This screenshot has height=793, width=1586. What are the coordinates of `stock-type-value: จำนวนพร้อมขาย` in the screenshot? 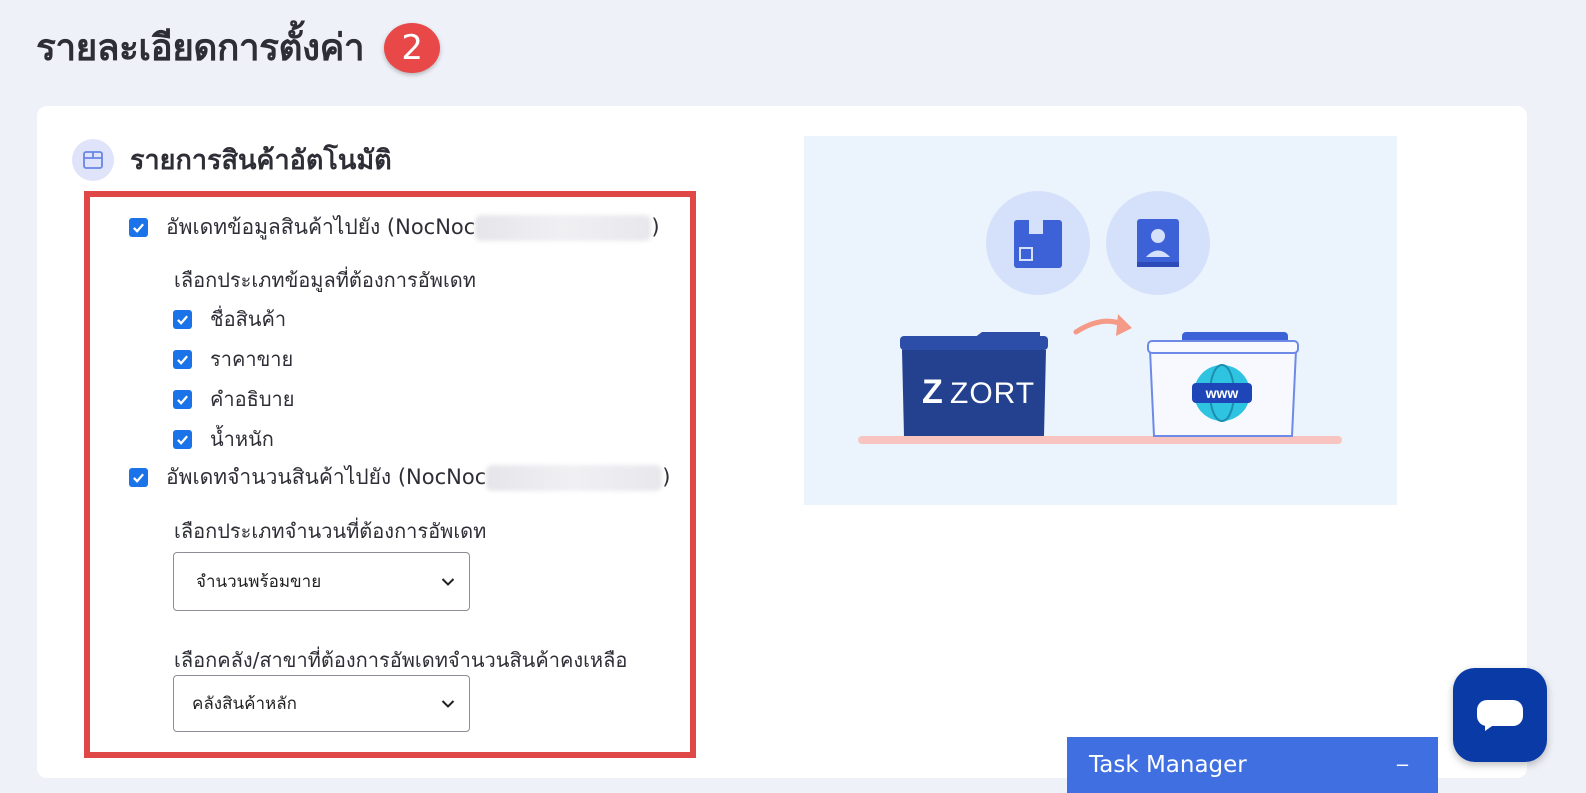 It's located at (259, 582).